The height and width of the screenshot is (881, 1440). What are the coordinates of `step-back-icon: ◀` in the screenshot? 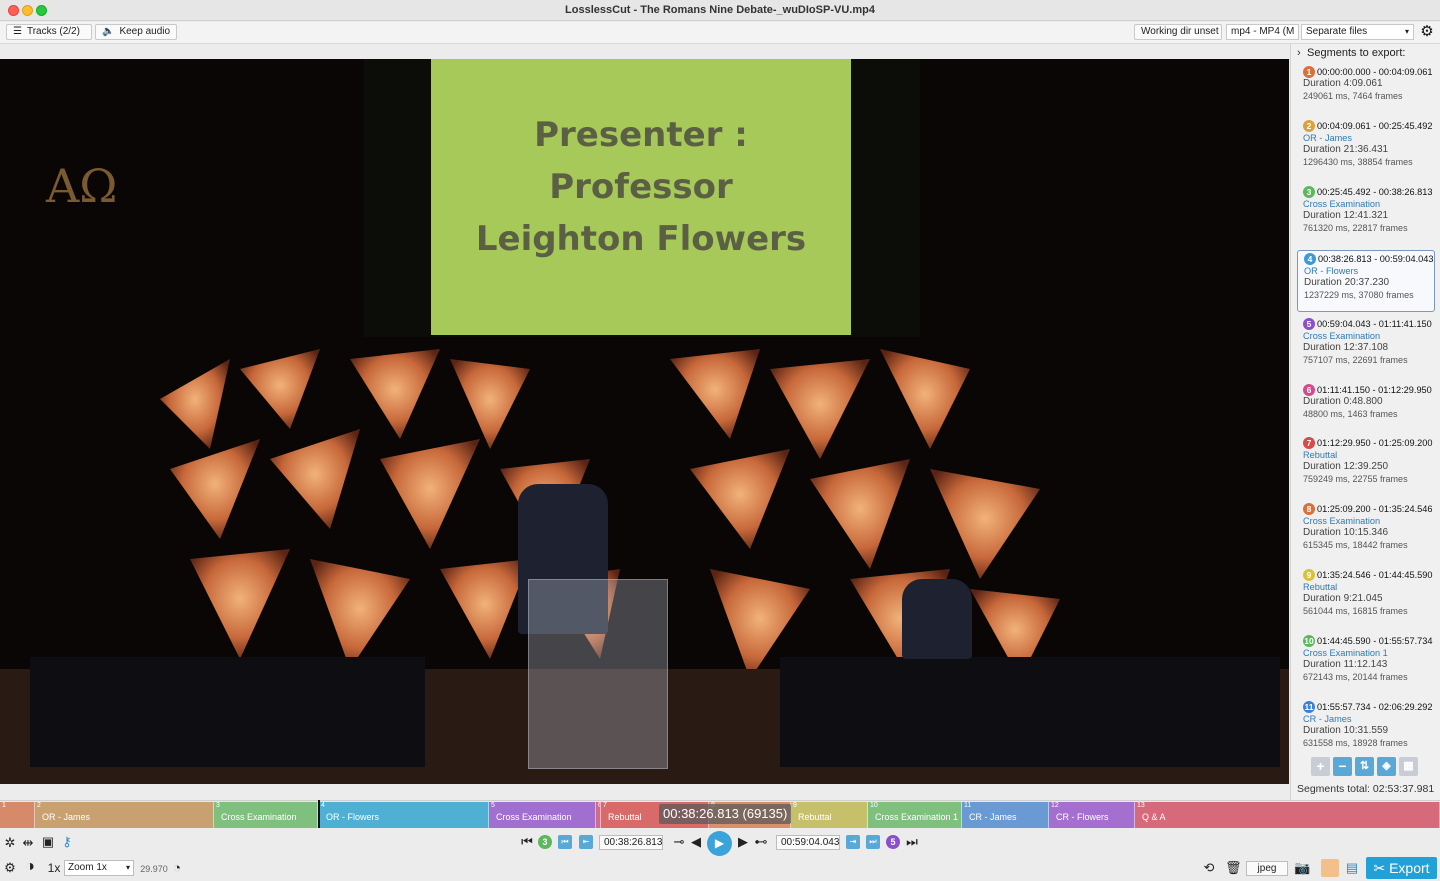 It's located at (696, 842).